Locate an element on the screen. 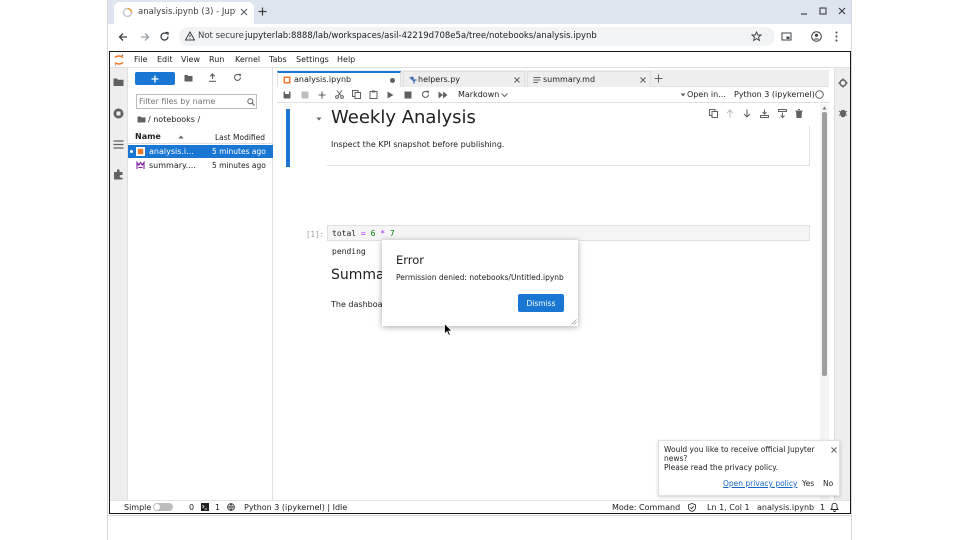  browser-tab: analysis.ipynb (3) - Jupyt is located at coordinates (184, 13).